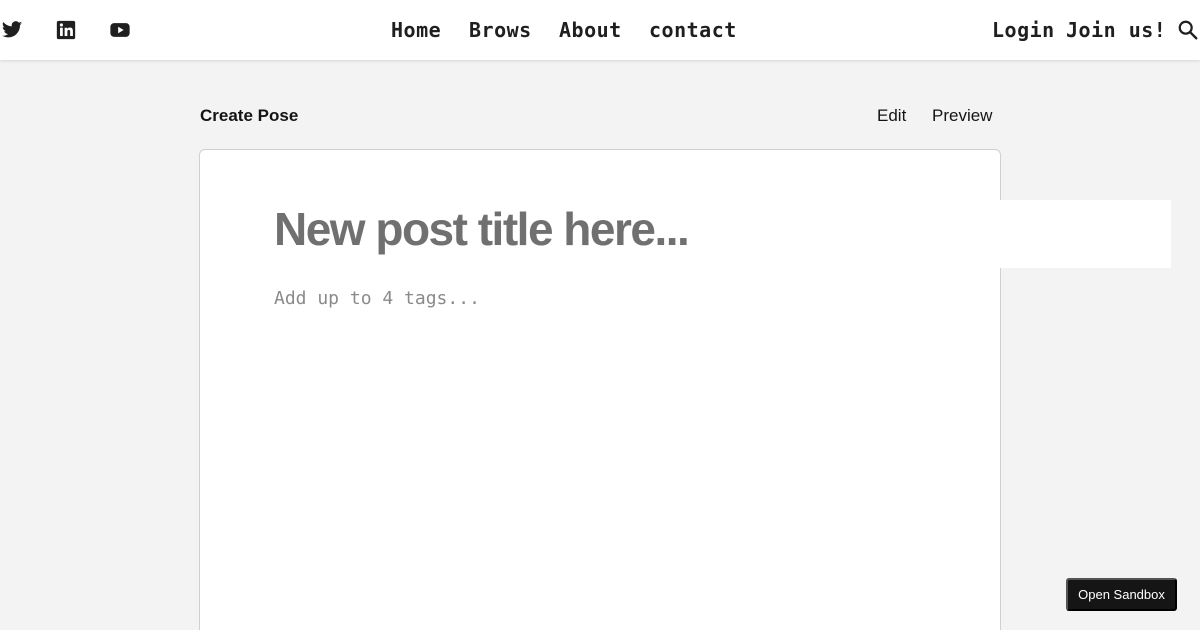 The image size is (1200, 630). Describe the element at coordinates (120, 30) in the screenshot. I see `youtube-icon` at that location.